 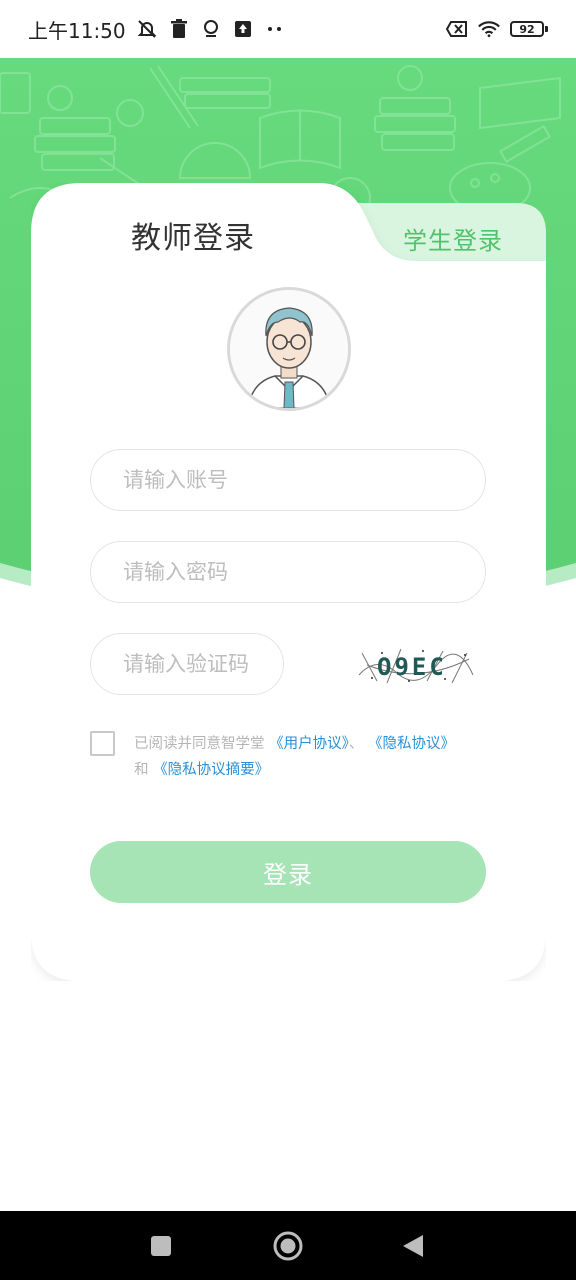 I want to click on notifications-off-icon, so click(x=147, y=29).